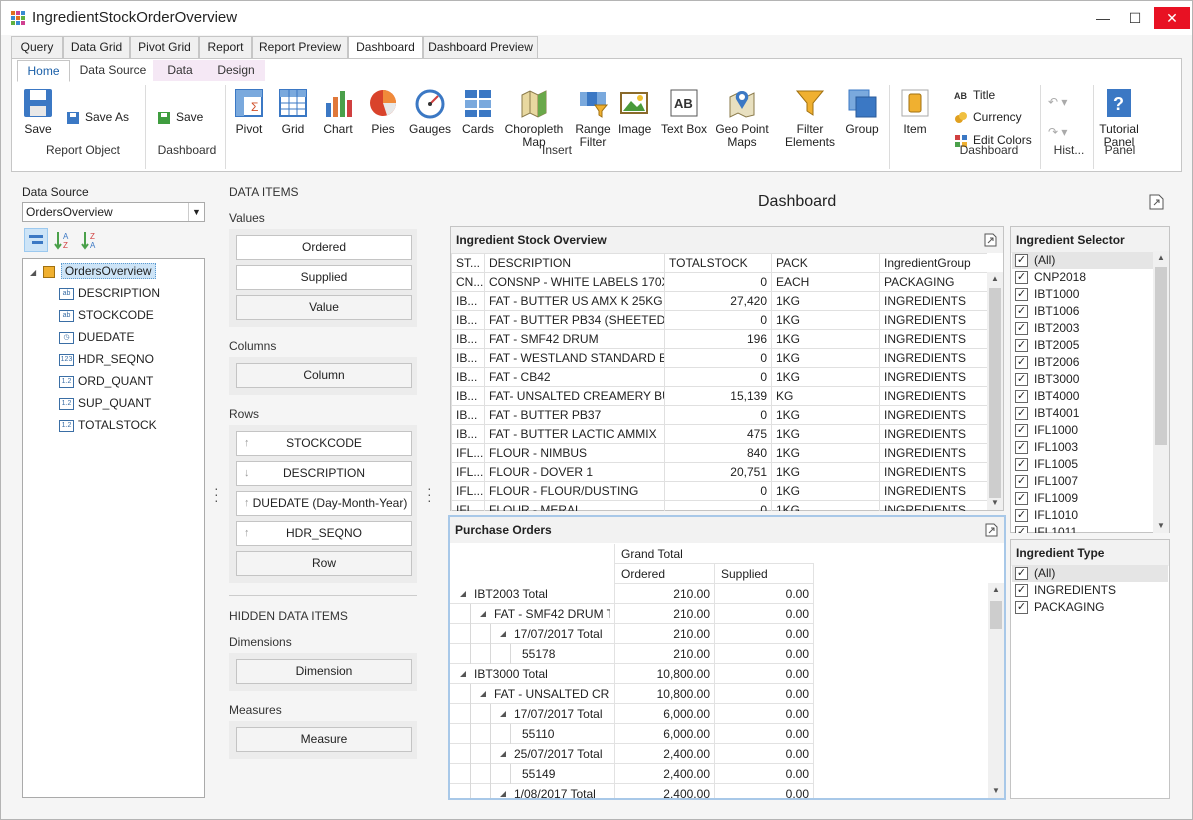  Describe the element at coordinates (96, 337) in the screenshot. I see `field-duedate: ◷ DUEDATE` at that location.